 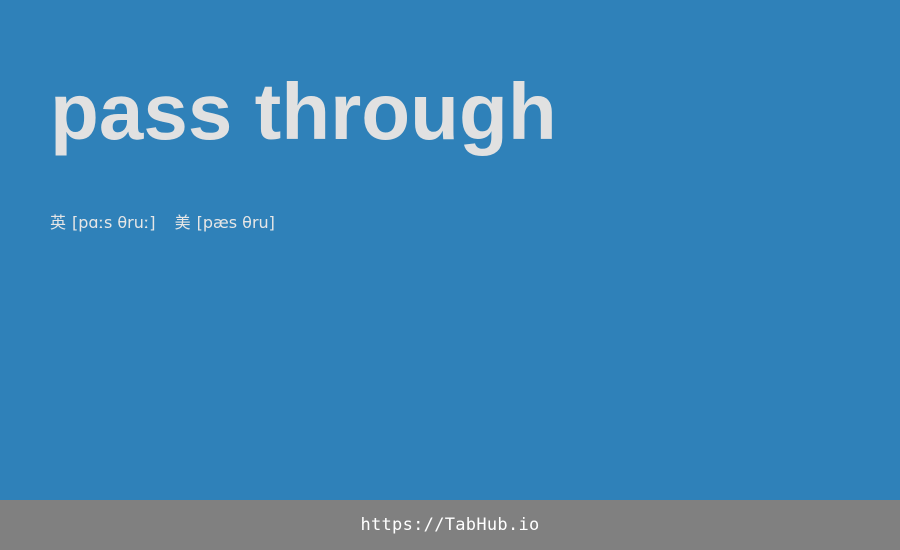 I want to click on footer-bar: https://TabHub.io, so click(x=450, y=525).